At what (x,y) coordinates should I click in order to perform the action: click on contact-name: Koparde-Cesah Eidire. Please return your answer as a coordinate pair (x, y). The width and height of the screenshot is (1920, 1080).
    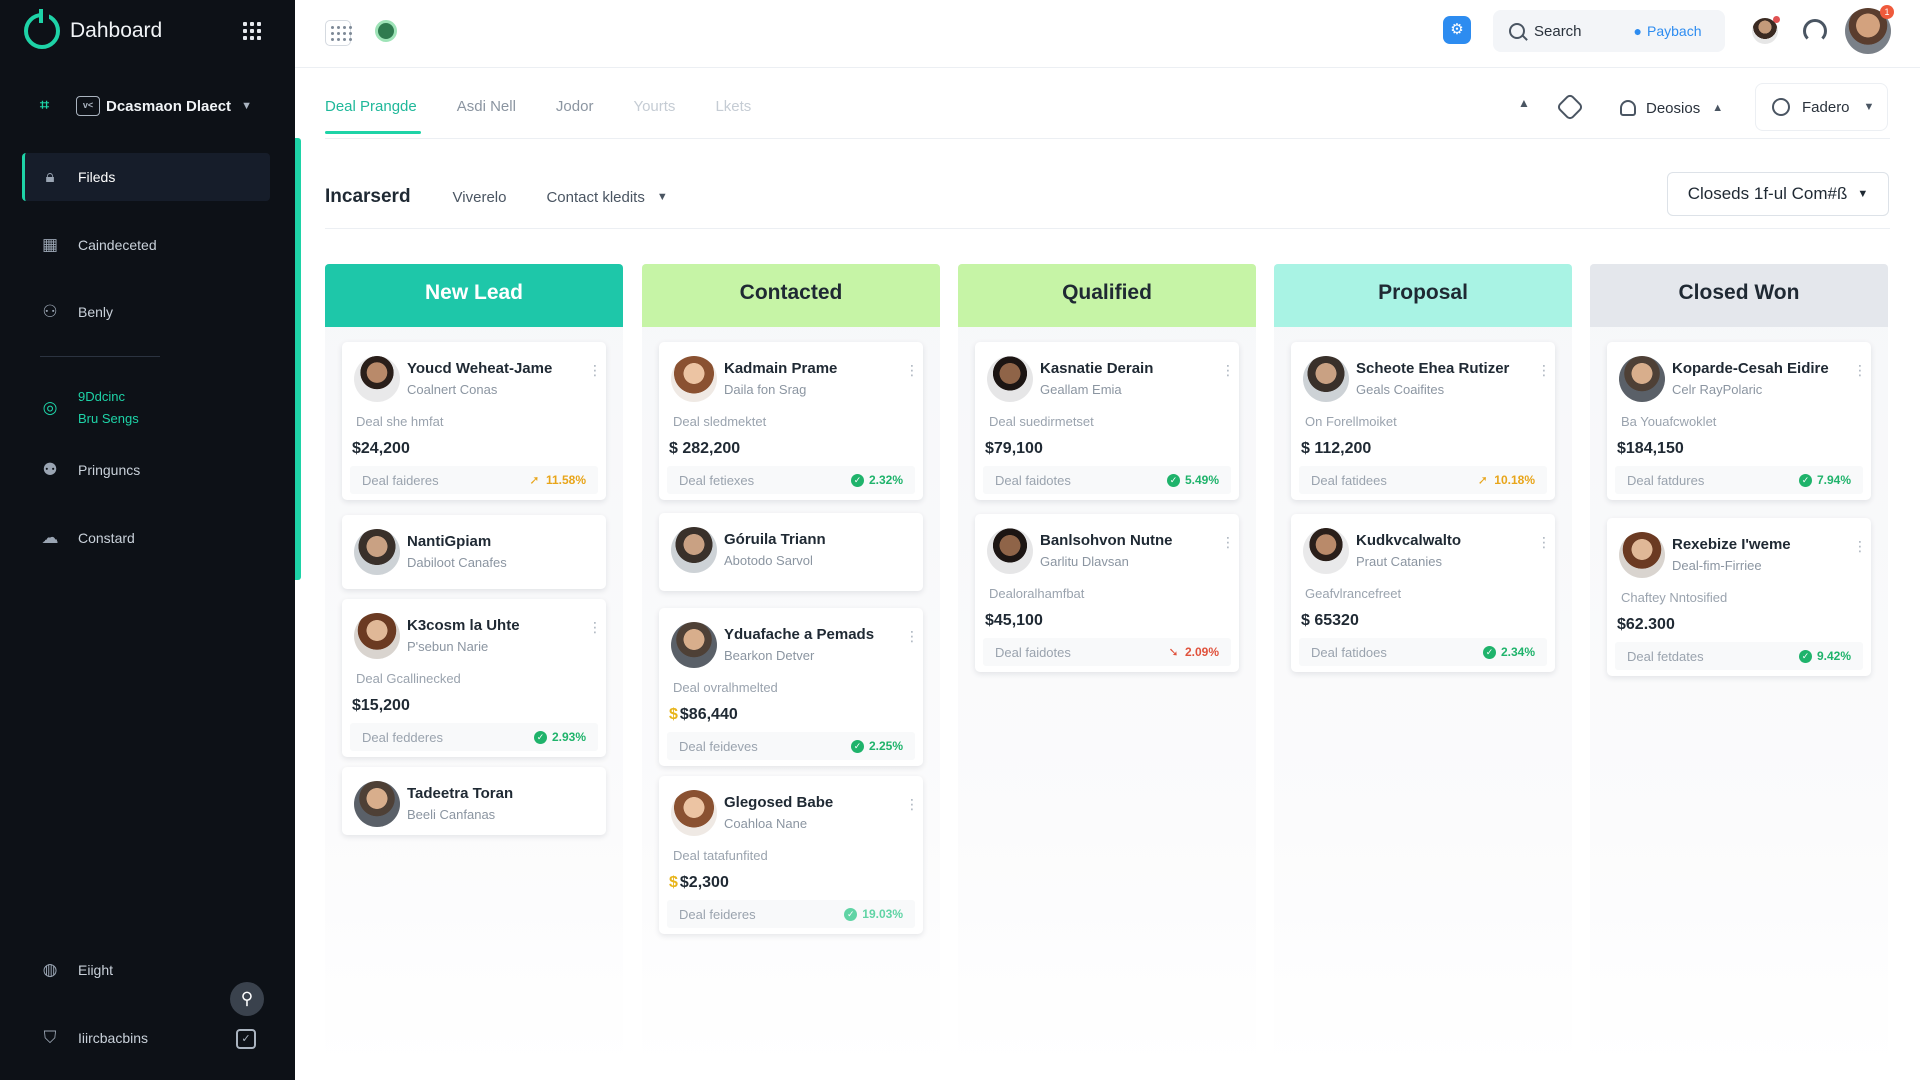
    Looking at the image, I should click on (1750, 368).